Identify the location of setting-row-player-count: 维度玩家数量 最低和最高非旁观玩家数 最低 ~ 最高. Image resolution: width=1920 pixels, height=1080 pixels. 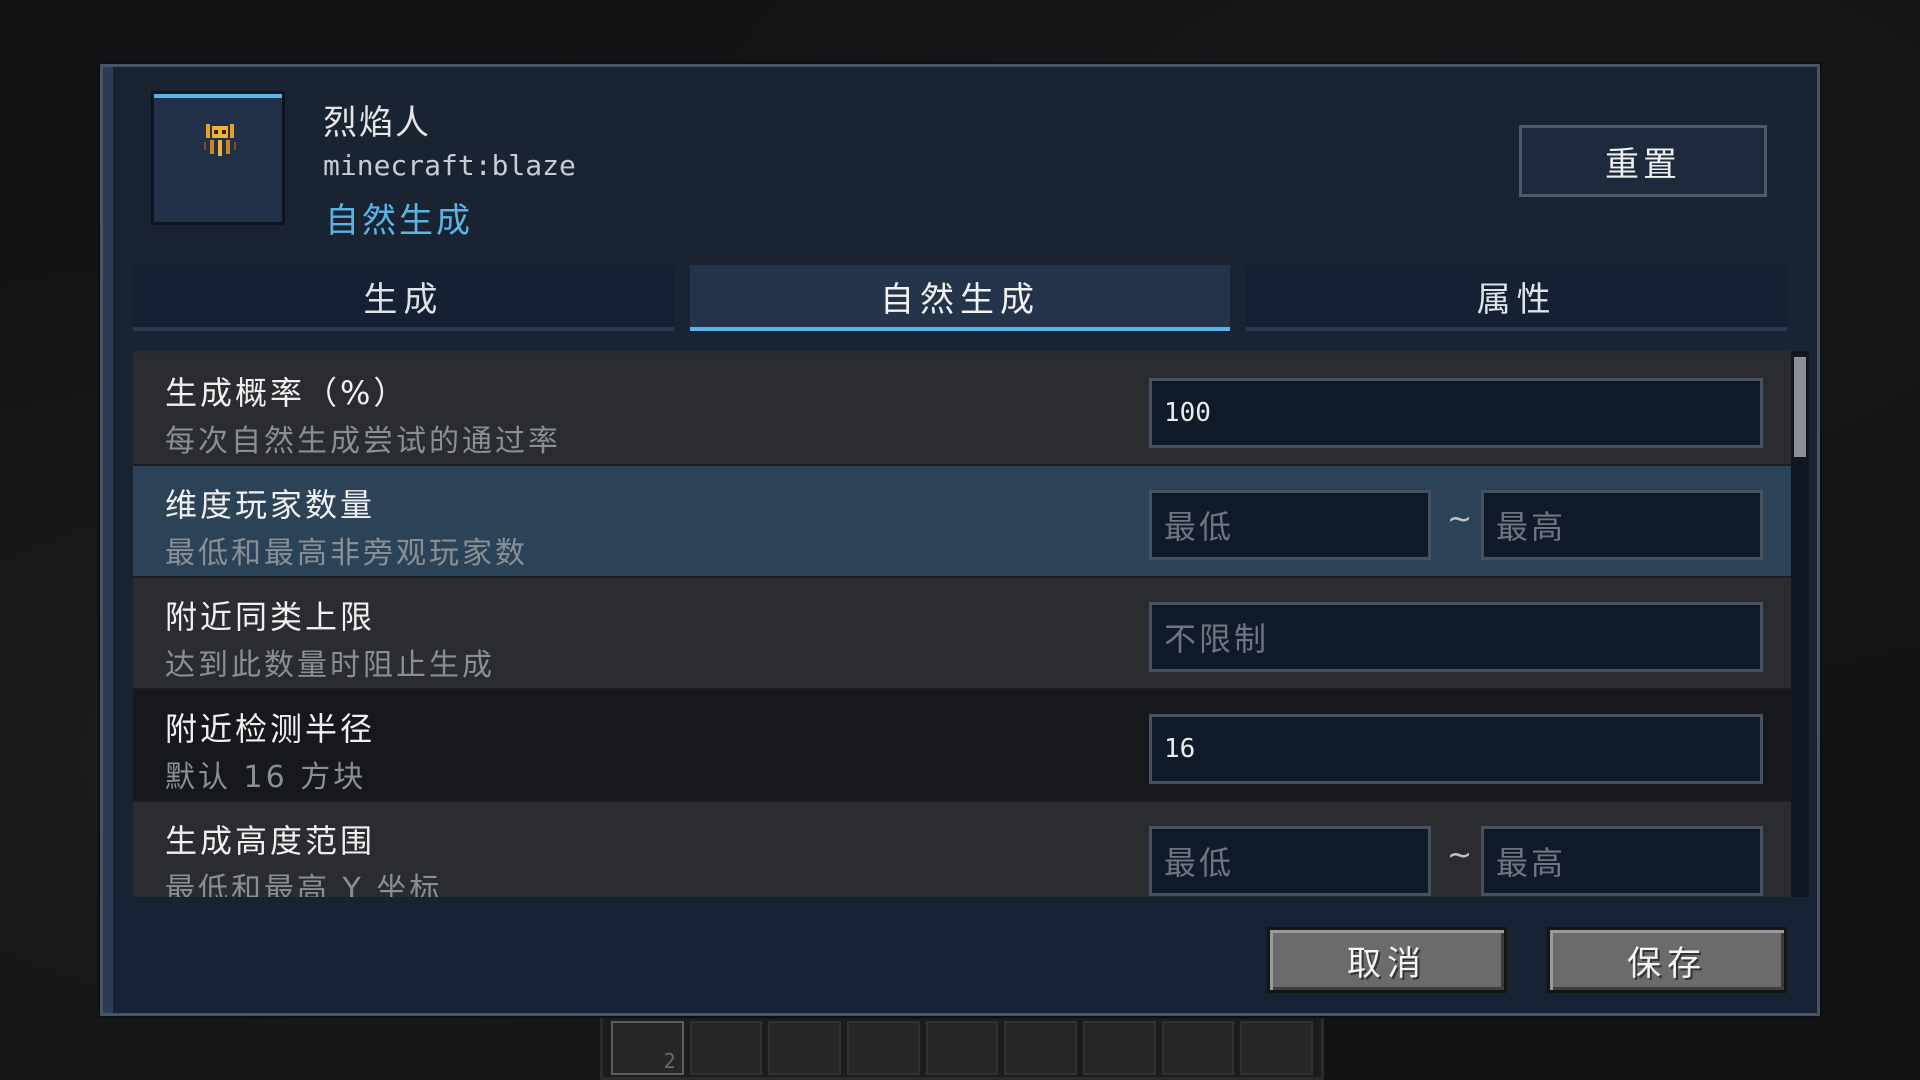
(962, 522).